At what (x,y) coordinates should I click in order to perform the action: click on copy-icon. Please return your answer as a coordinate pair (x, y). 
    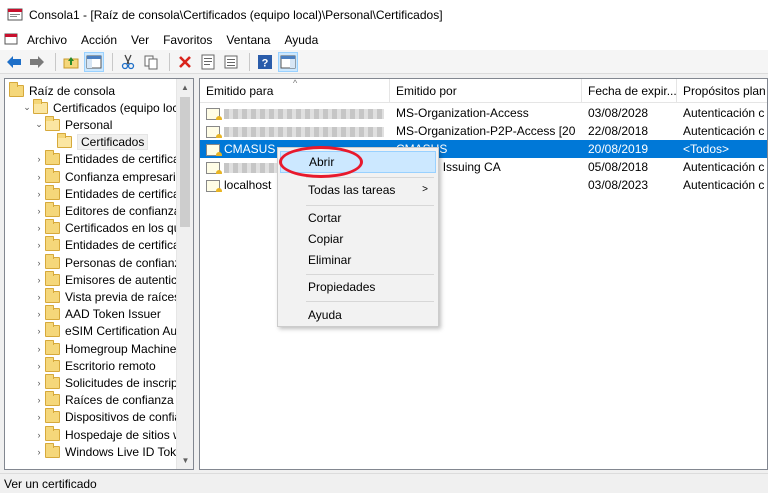
    Looking at the image, I should click on (151, 62).